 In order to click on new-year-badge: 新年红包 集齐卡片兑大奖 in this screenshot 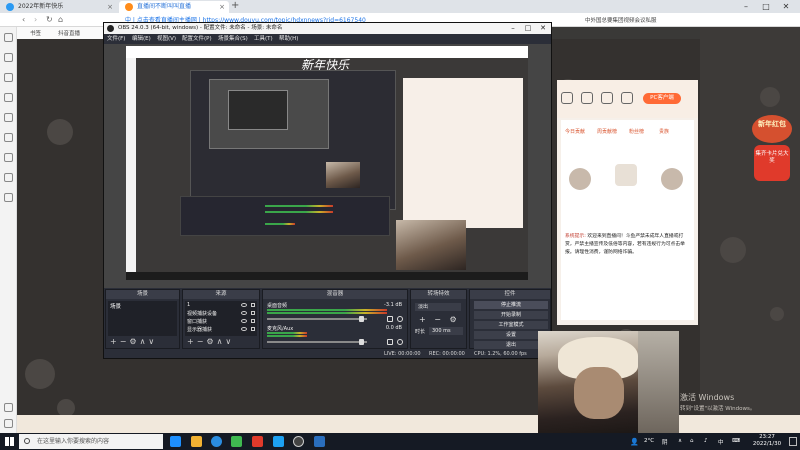, I will do `click(772, 150)`.